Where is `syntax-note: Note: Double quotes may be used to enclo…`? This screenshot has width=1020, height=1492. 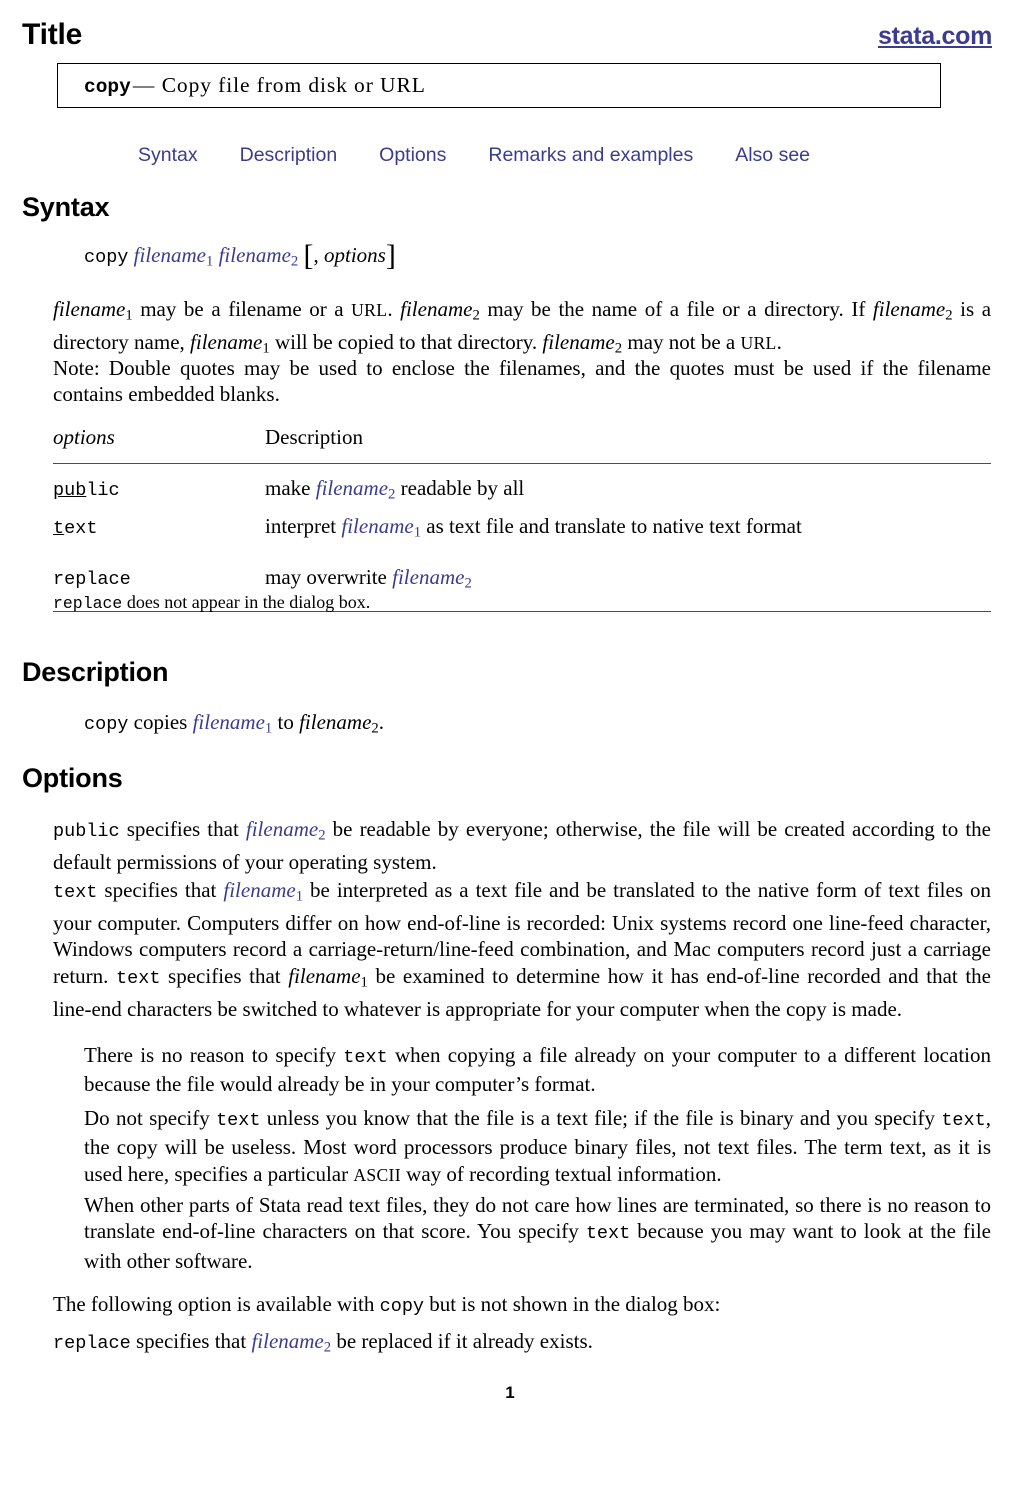 syntax-note: Note: Double quotes may be used to enclo… is located at coordinates (522, 381).